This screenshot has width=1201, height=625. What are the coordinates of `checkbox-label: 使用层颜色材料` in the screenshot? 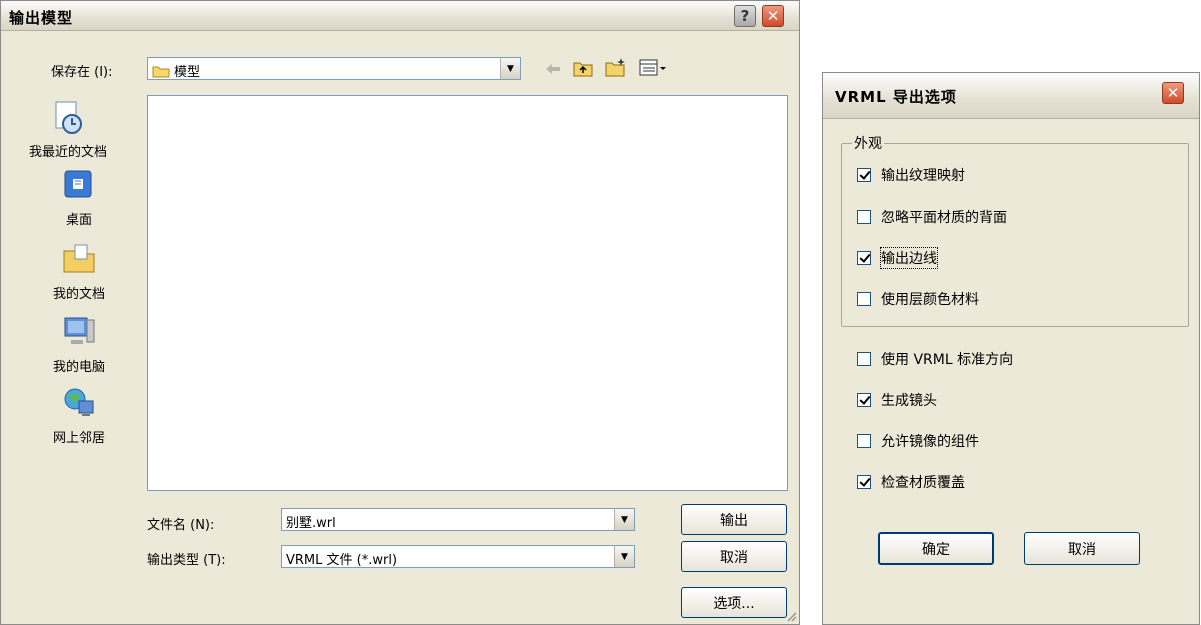 It's located at (930, 300).